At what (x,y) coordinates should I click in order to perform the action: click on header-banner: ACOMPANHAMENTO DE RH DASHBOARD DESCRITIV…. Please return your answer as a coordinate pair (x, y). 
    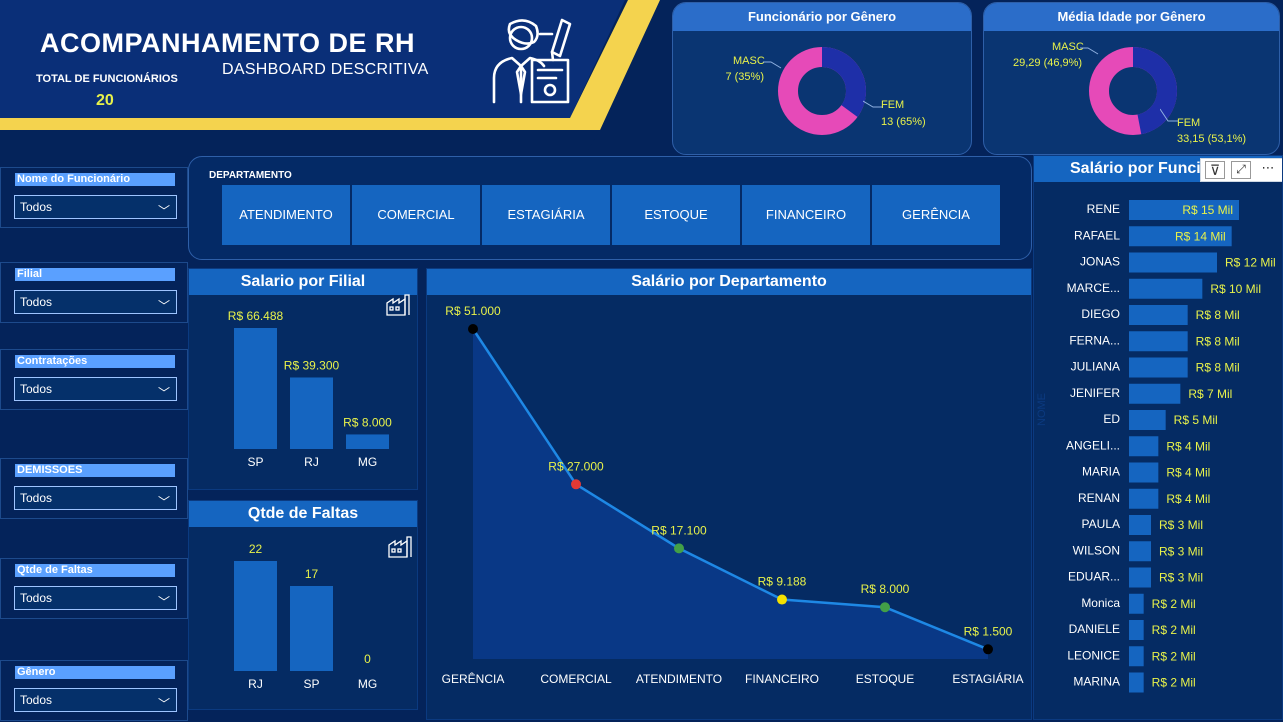
    Looking at the image, I should click on (330, 75).